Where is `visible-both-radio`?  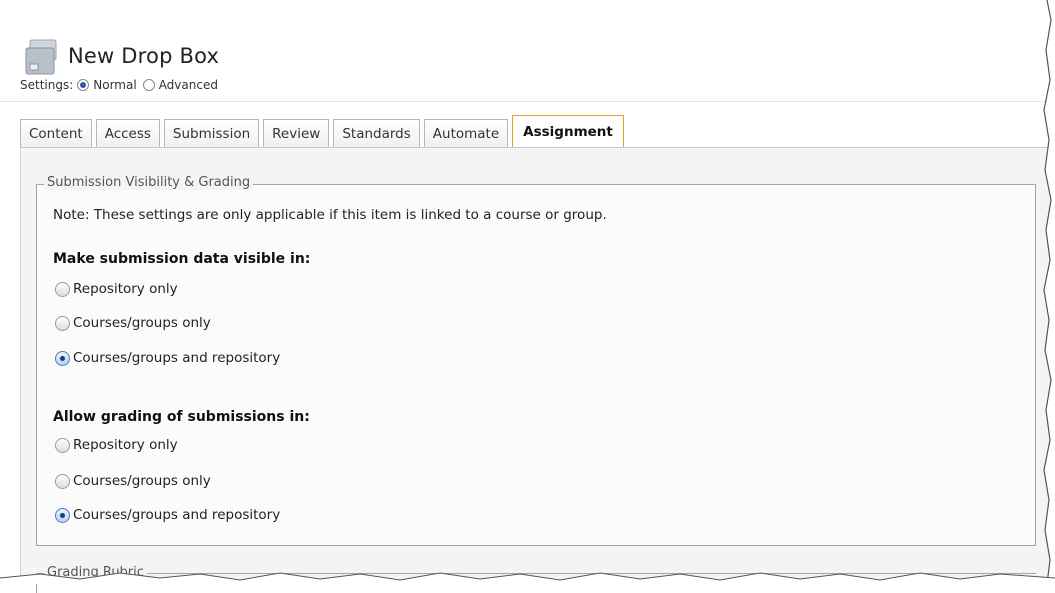 visible-both-radio is located at coordinates (62, 358).